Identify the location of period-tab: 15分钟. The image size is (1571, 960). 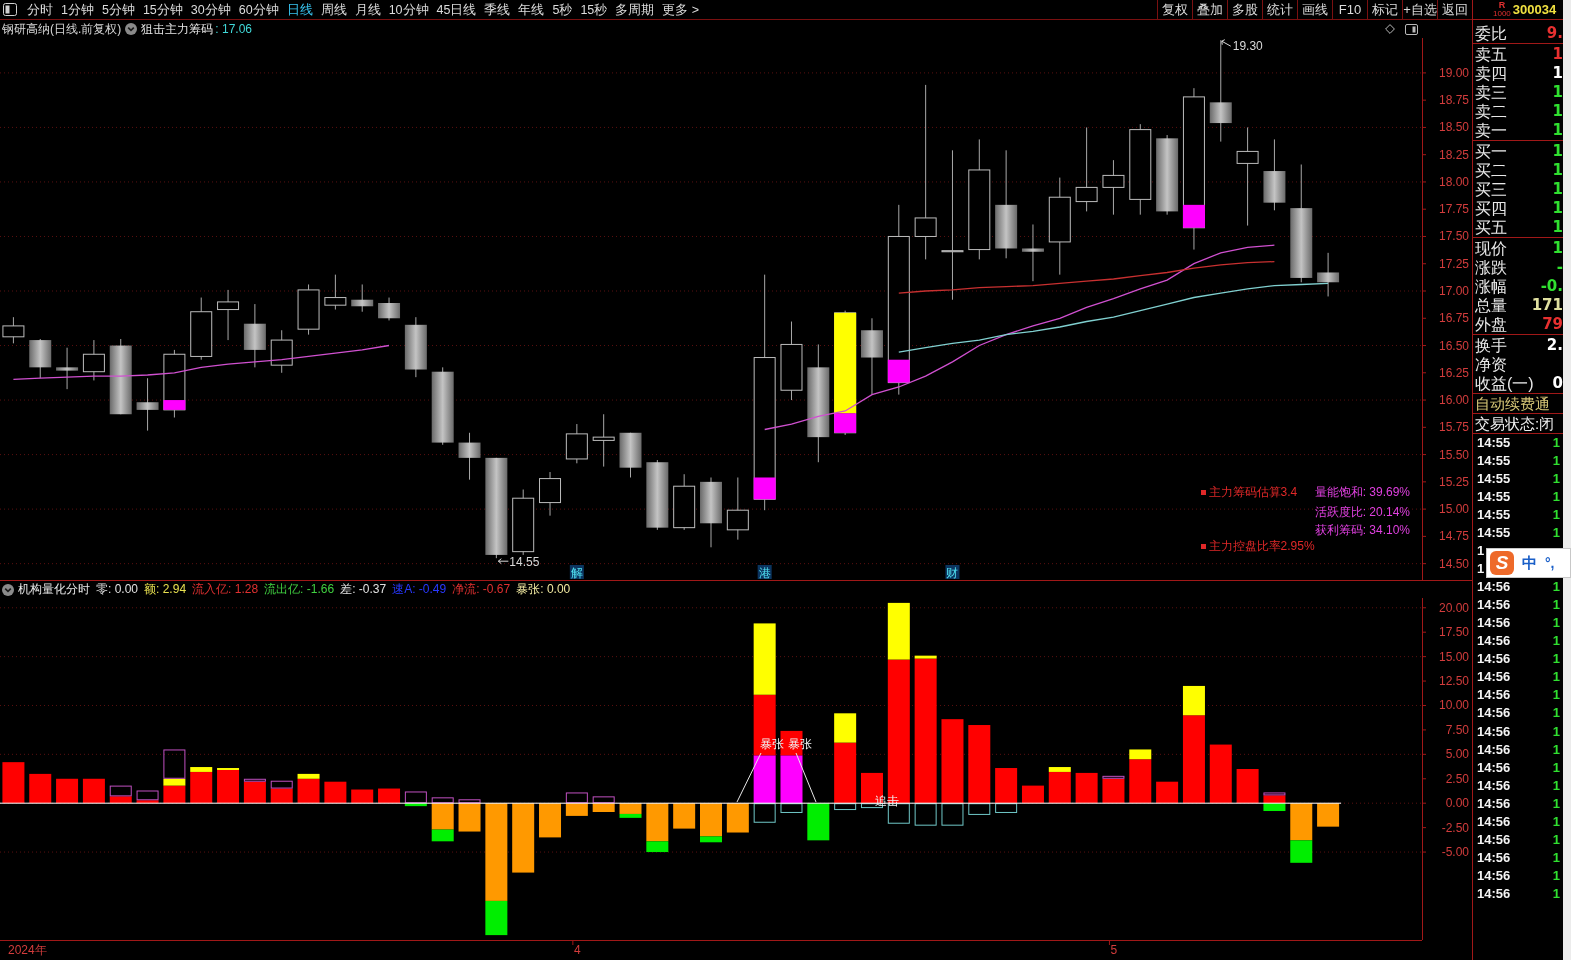
(162, 9).